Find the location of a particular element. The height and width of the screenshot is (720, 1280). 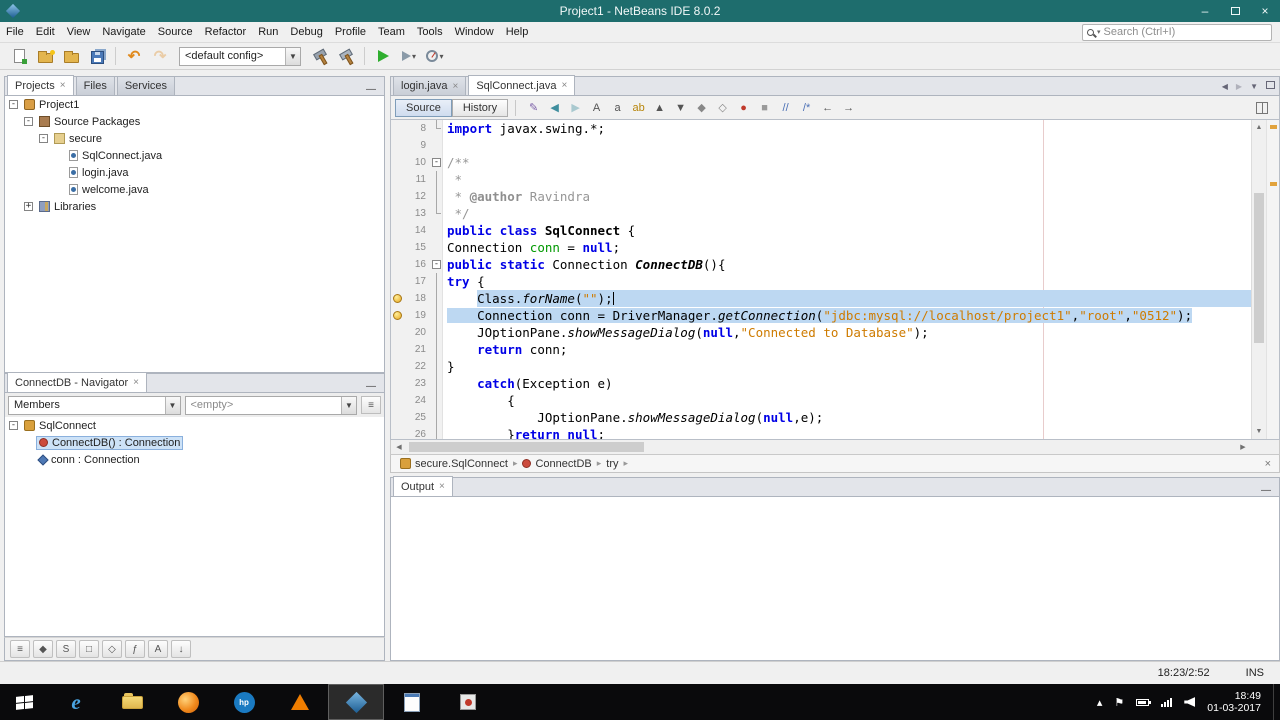

menu-run: Run is located at coordinates (268, 32).